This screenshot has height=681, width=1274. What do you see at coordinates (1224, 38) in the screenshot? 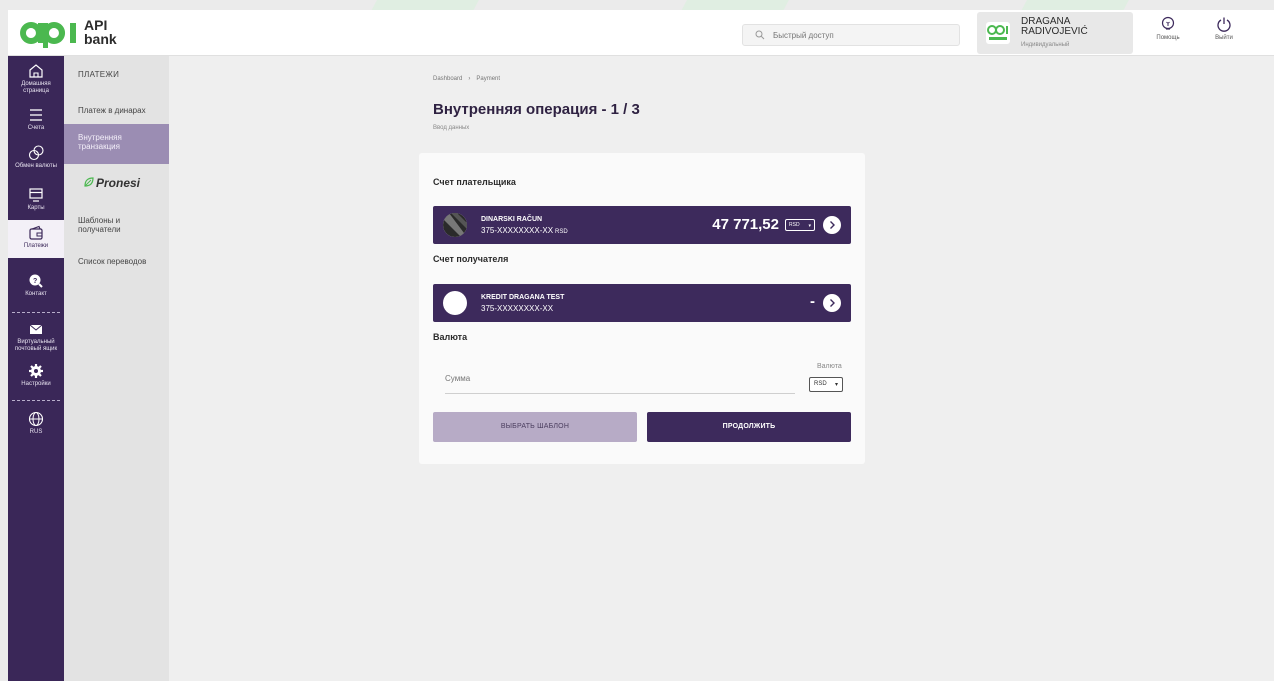
I see `logout-label: Выйти` at bounding box center [1224, 38].